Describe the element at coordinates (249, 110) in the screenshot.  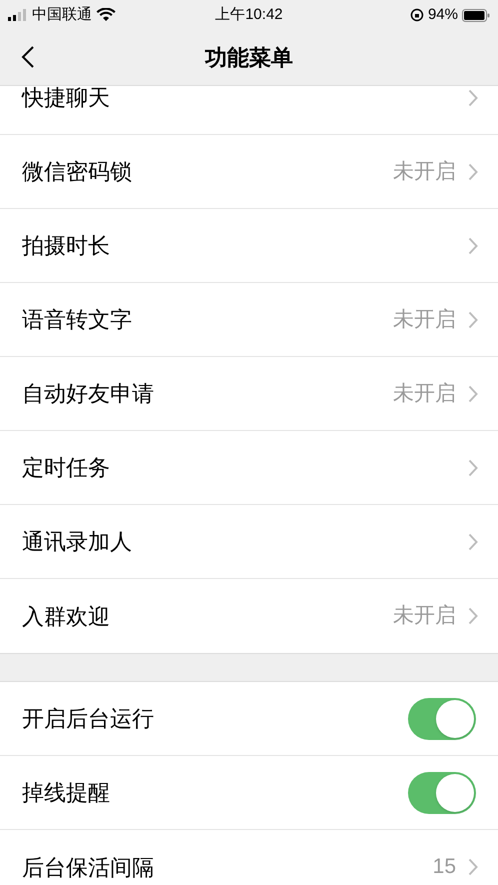
I see `menu-item: 快捷聊天` at that location.